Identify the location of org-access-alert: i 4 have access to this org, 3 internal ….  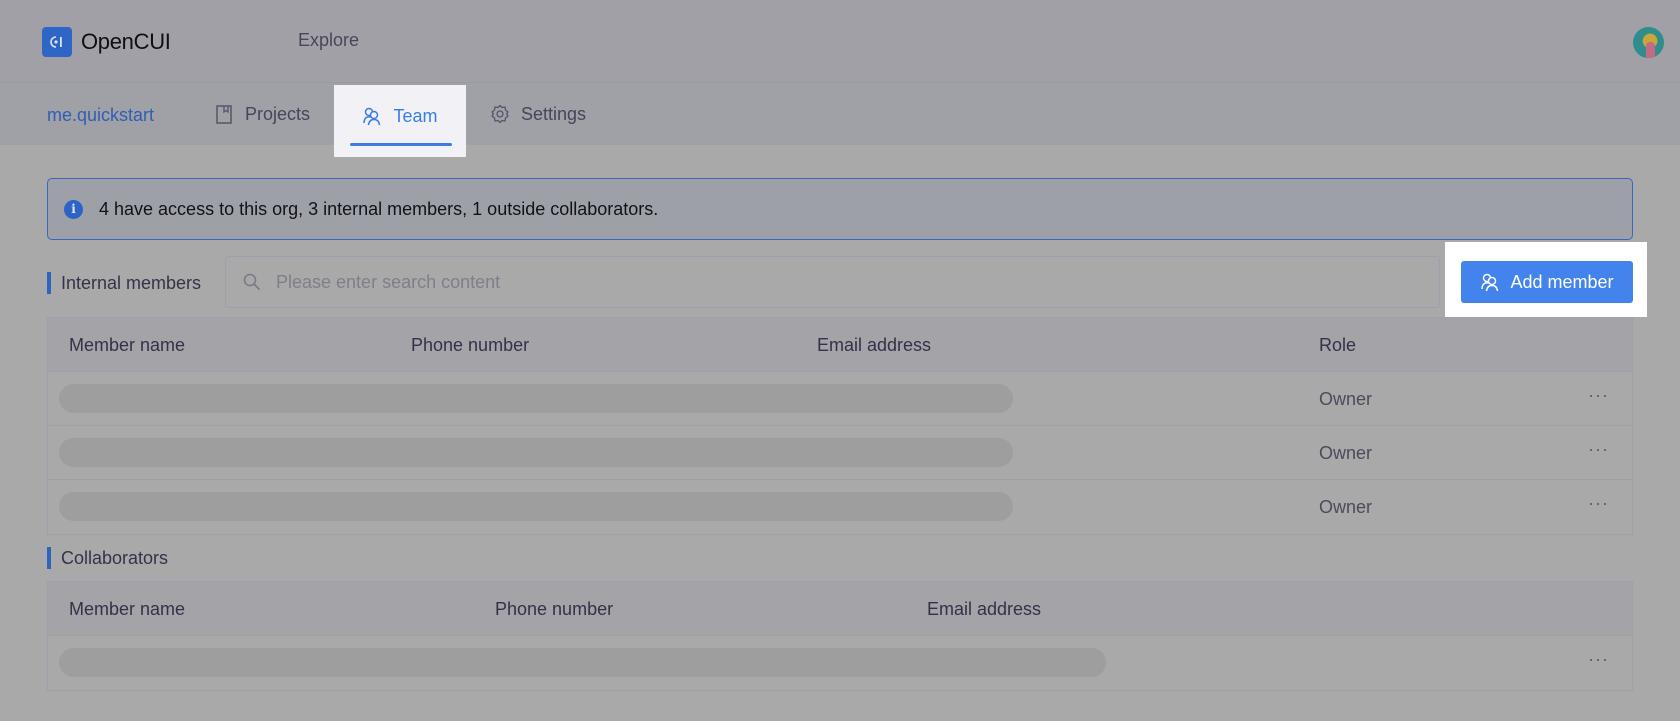
(840, 209).